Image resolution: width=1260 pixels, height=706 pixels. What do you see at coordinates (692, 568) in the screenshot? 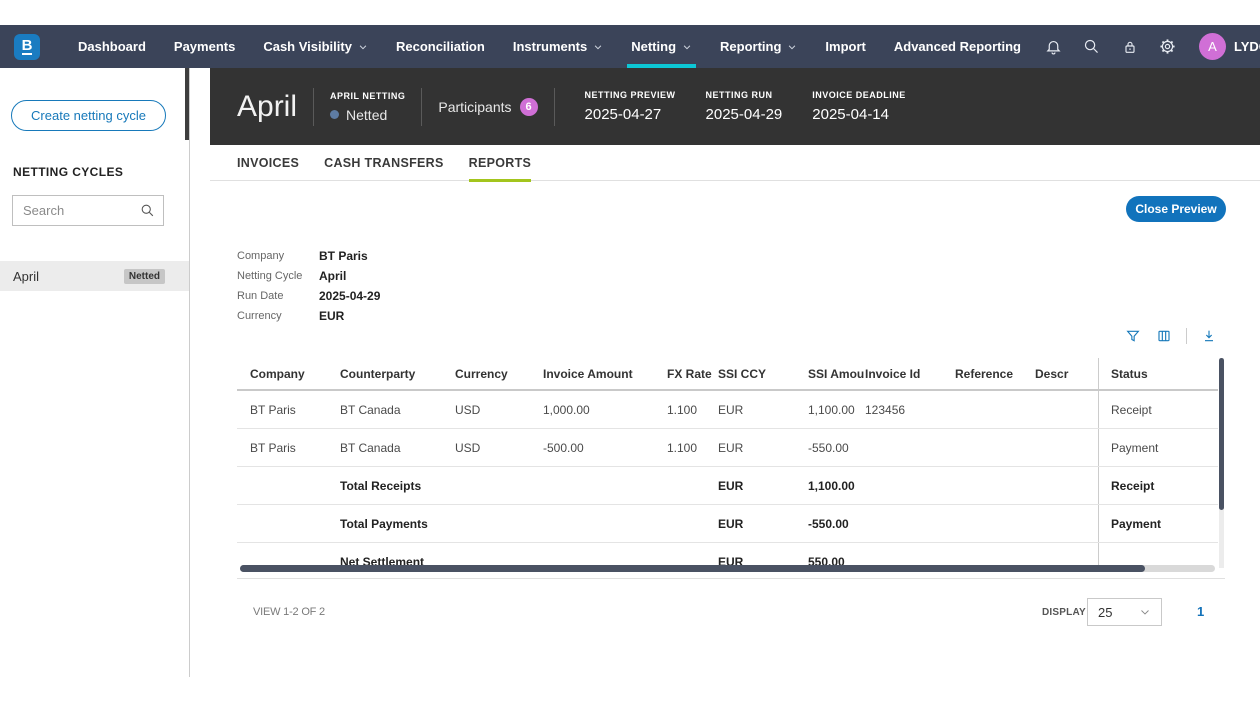
I see `horizontal-scrollbar-thumb` at bounding box center [692, 568].